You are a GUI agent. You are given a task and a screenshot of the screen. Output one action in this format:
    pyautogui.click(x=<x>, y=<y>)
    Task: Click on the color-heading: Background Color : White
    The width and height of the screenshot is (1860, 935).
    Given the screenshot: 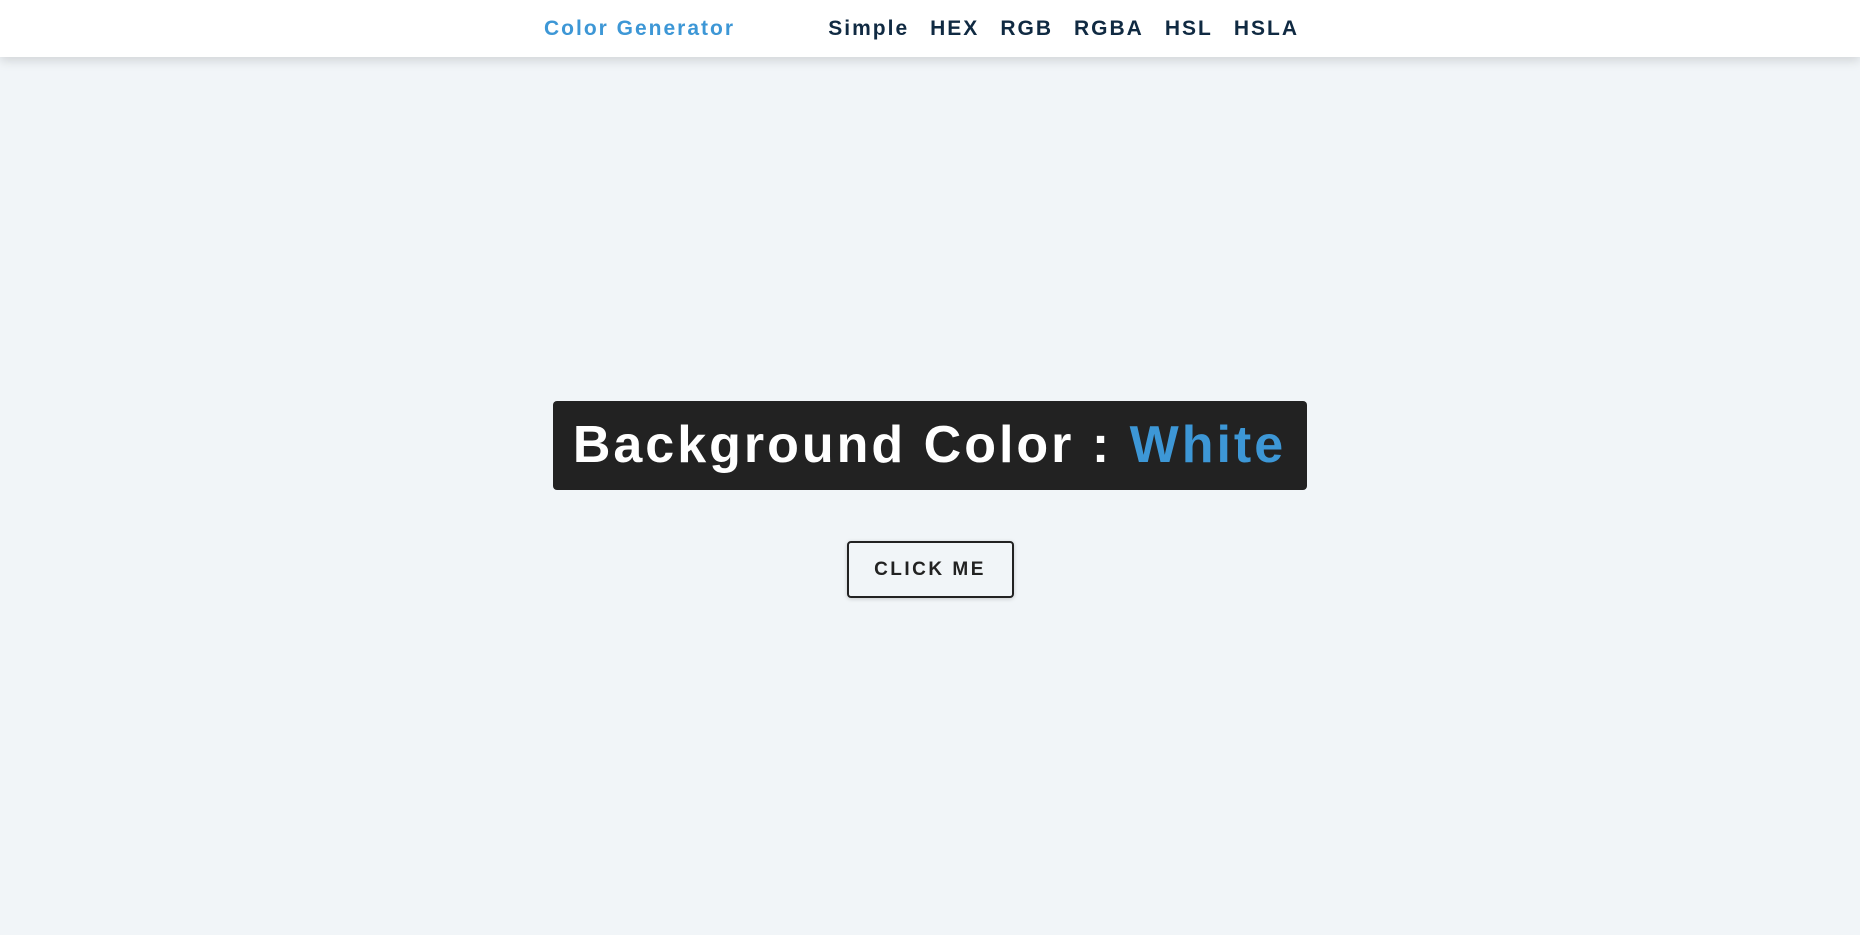 What is the action you would take?
    pyautogui.click(x=929, y=445)
    